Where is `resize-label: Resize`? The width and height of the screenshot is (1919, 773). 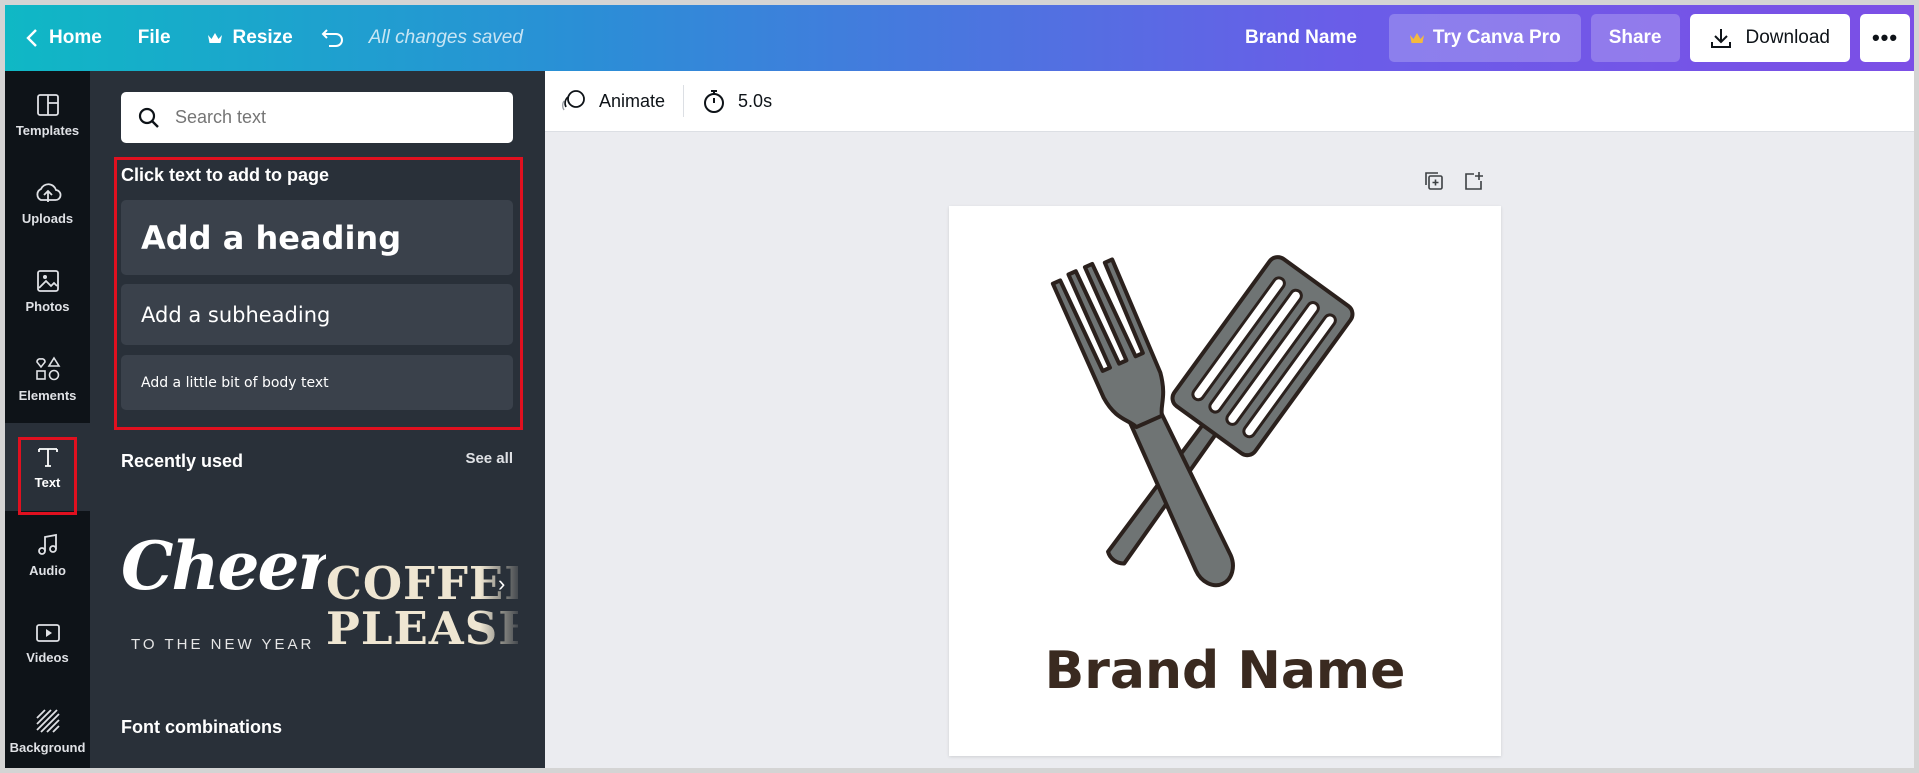
resize-label: Resize is located at coordinates (262, 37).